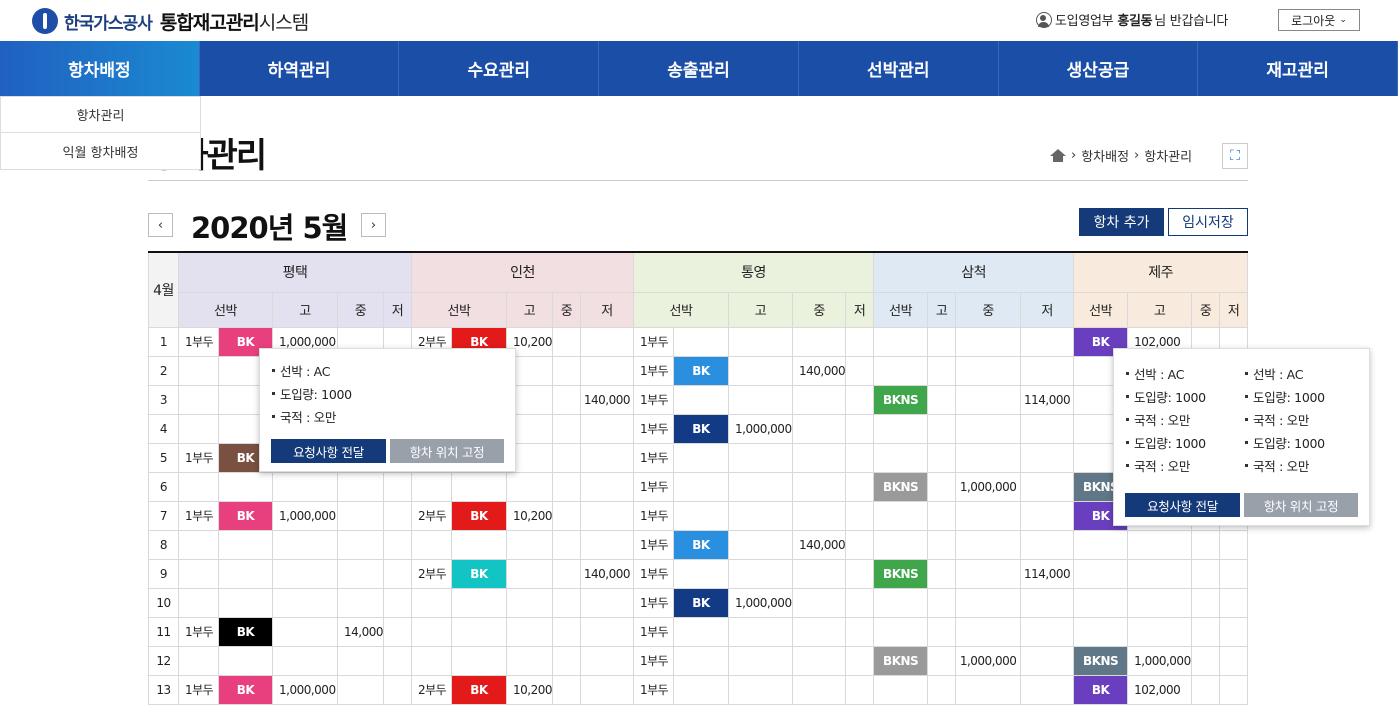 The image size is (1398, 705). Describe the element at coordinates (1166, 419) in the screenshot. I see `popup-info-item: 국적 : 오만` at that location.